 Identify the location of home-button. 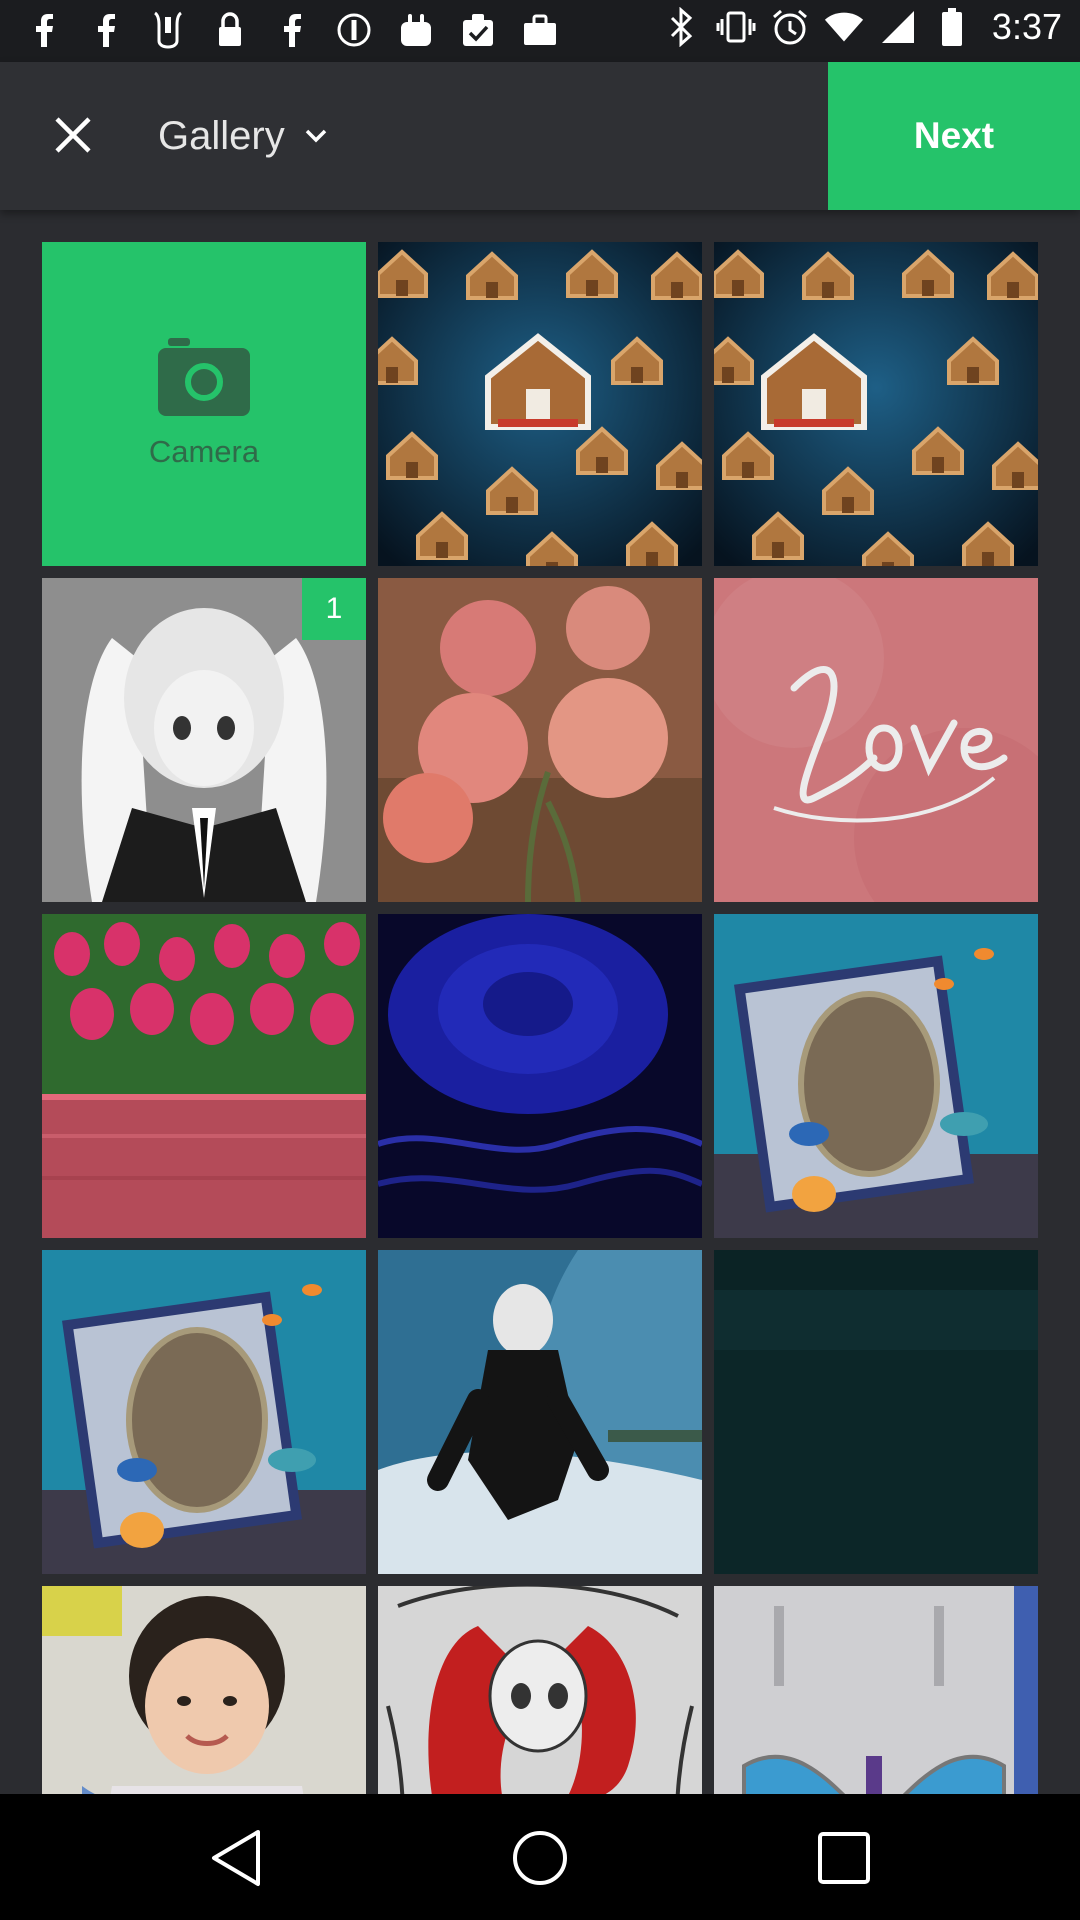
(540, 1858).